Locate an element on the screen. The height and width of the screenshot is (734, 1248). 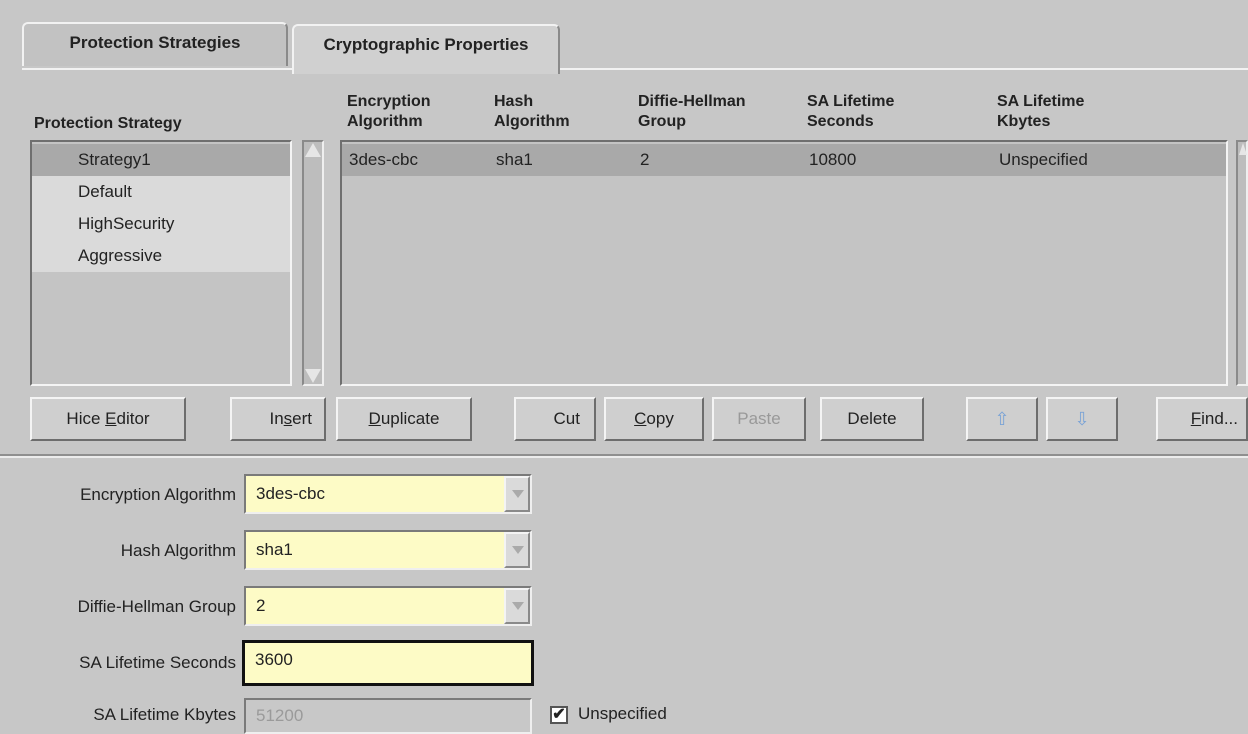
encryption-algorithm-header: Encryption Algorithm is located at coordinates (389, 112).